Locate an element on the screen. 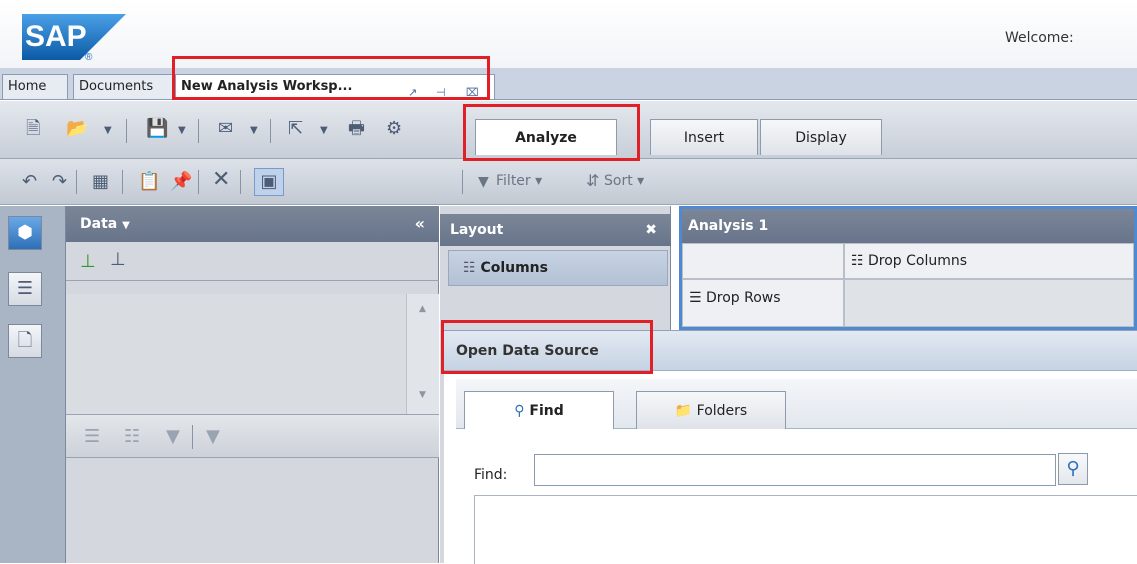  layout-panel-title: Layout is located at coordinates (477, 230).